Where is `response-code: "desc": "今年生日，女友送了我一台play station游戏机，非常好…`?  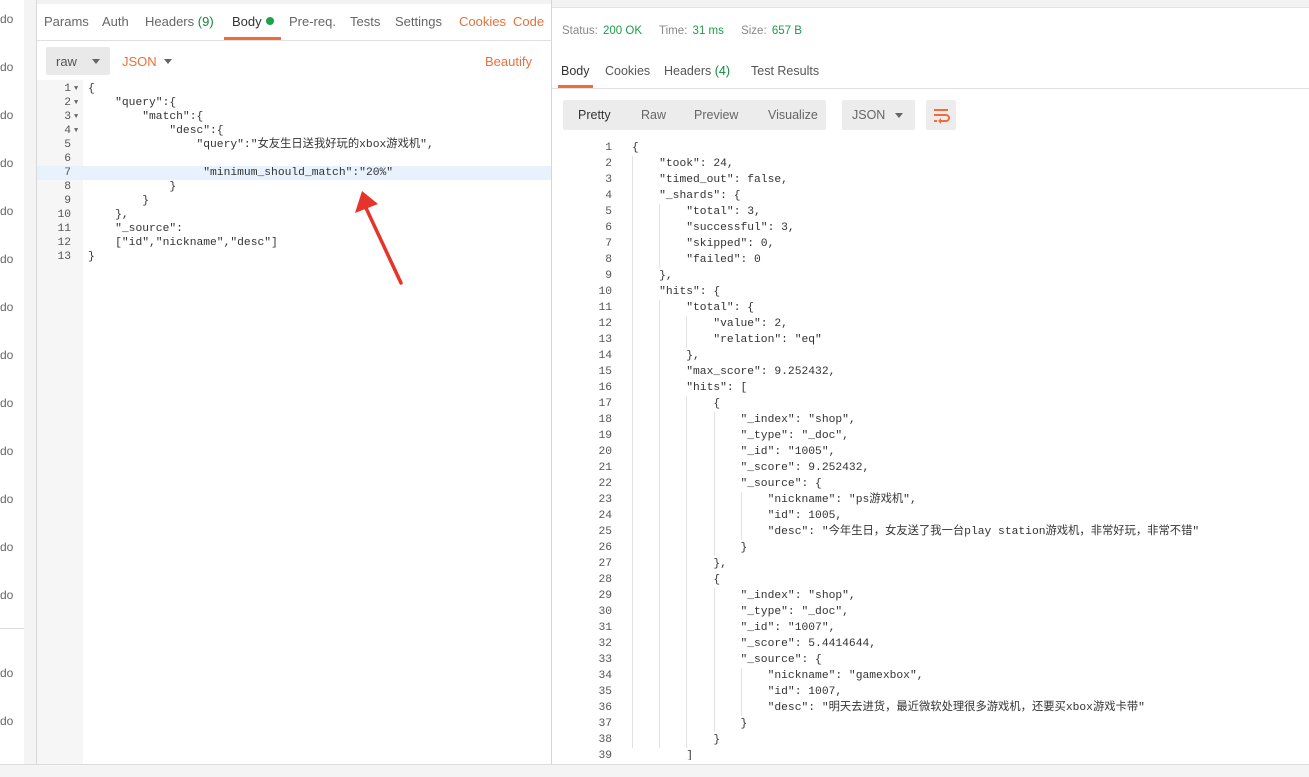 response-code: "desc": "今年生日，女友送了我一台play station游戏机，非常好… is located at coordinates (916, 532).